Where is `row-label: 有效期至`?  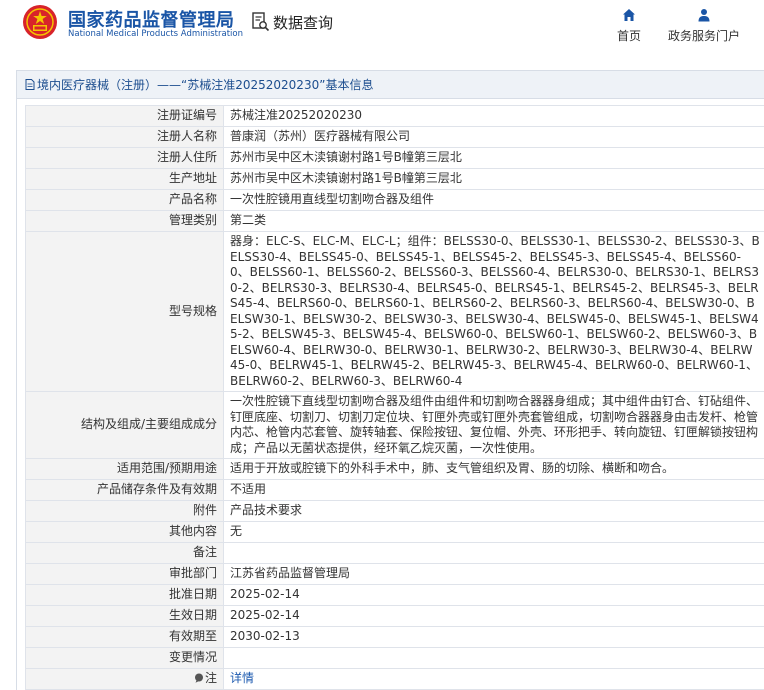 row-label: 有效期至 is located at coordinates (125, 637).